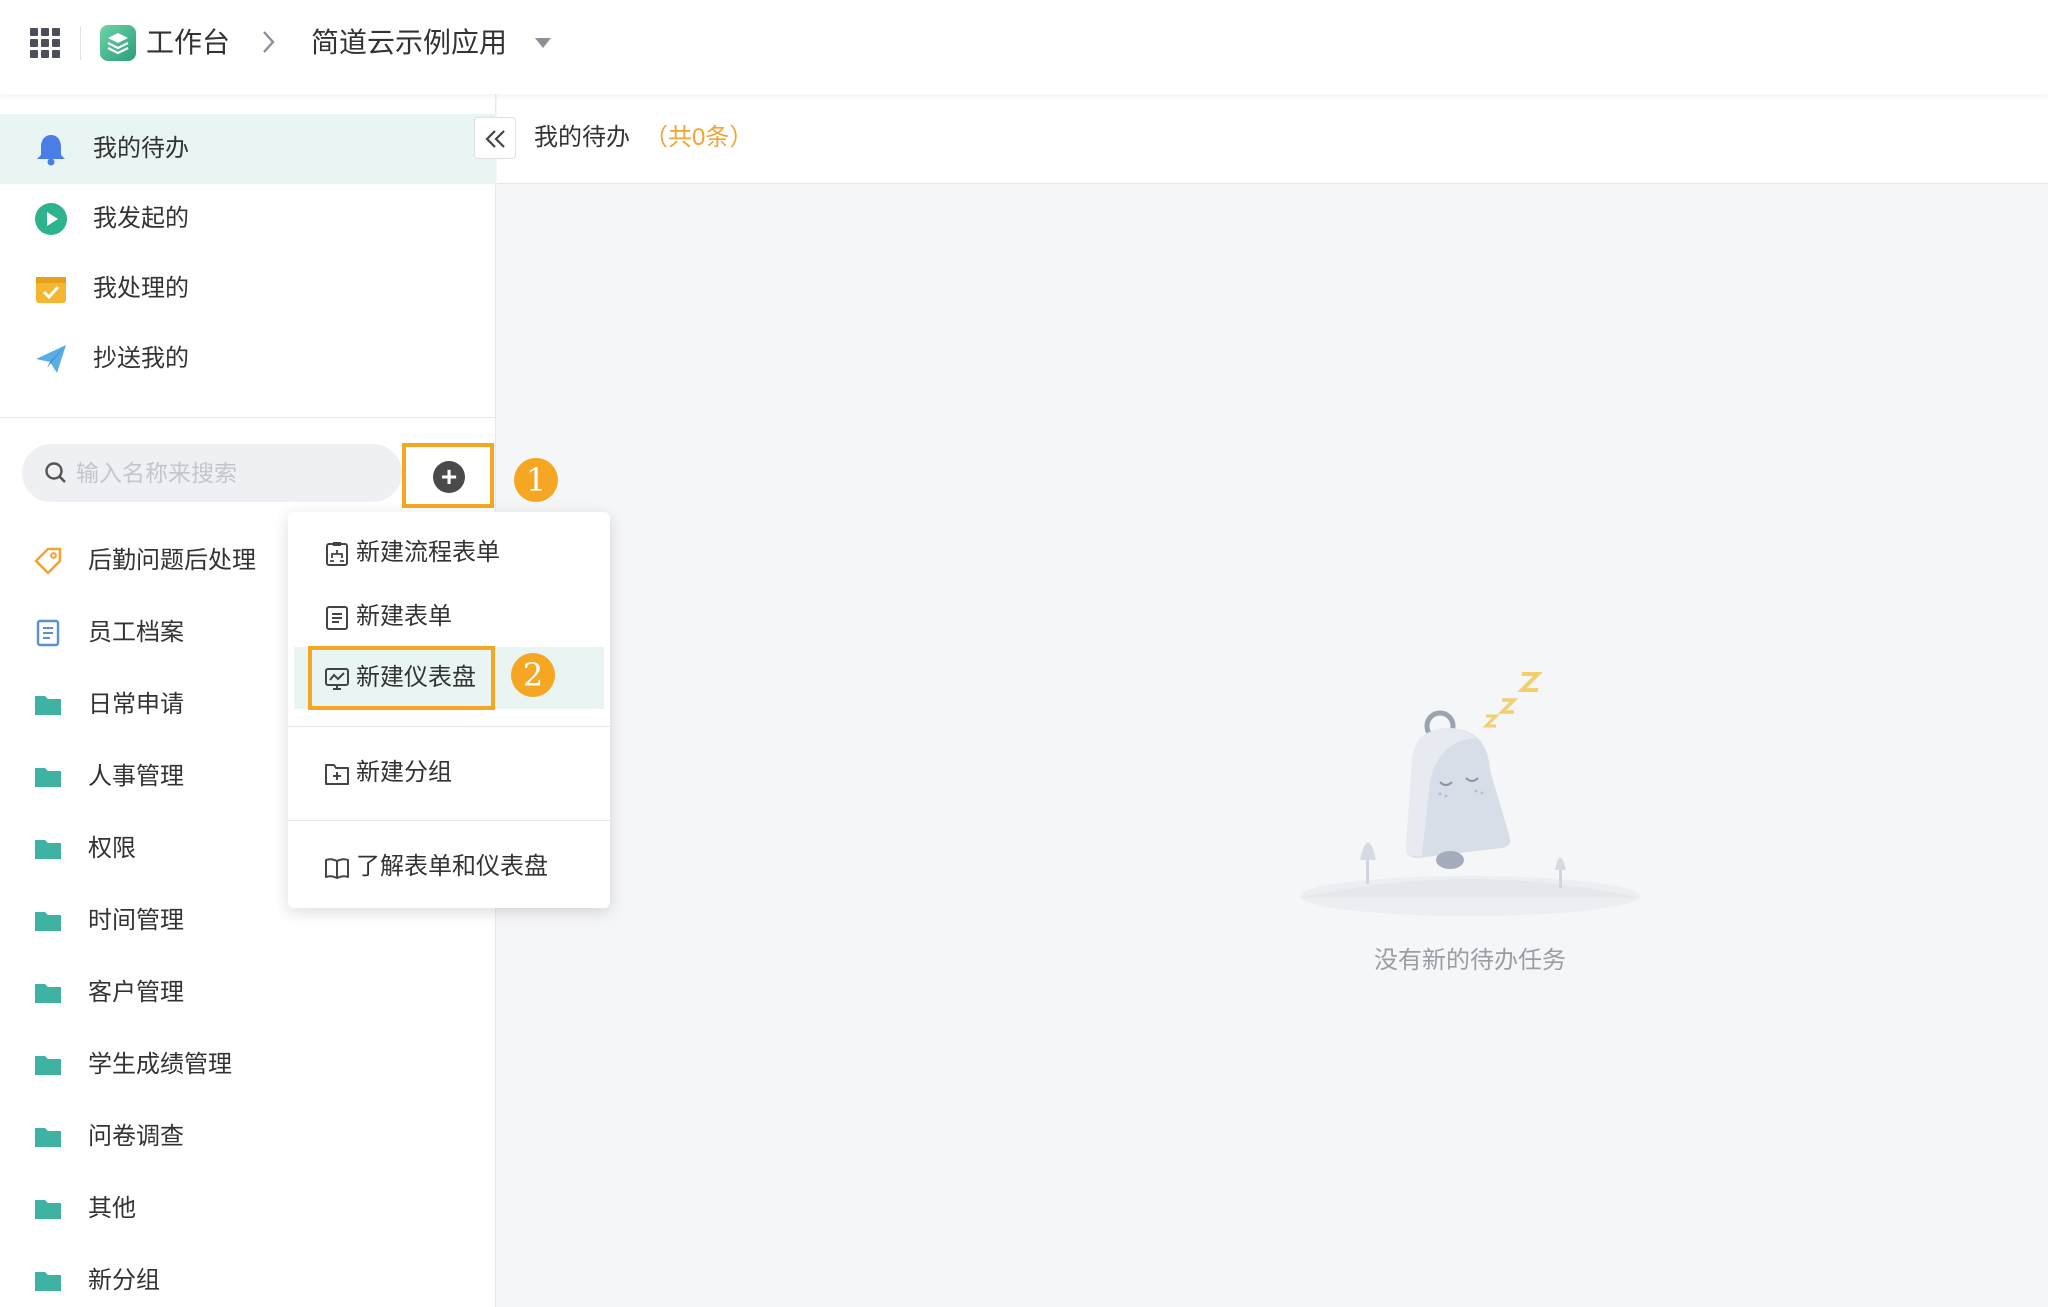 The image size is (2048, 1307). I want to click on sidebar-item-label: 我发起的, so click(141, 218).